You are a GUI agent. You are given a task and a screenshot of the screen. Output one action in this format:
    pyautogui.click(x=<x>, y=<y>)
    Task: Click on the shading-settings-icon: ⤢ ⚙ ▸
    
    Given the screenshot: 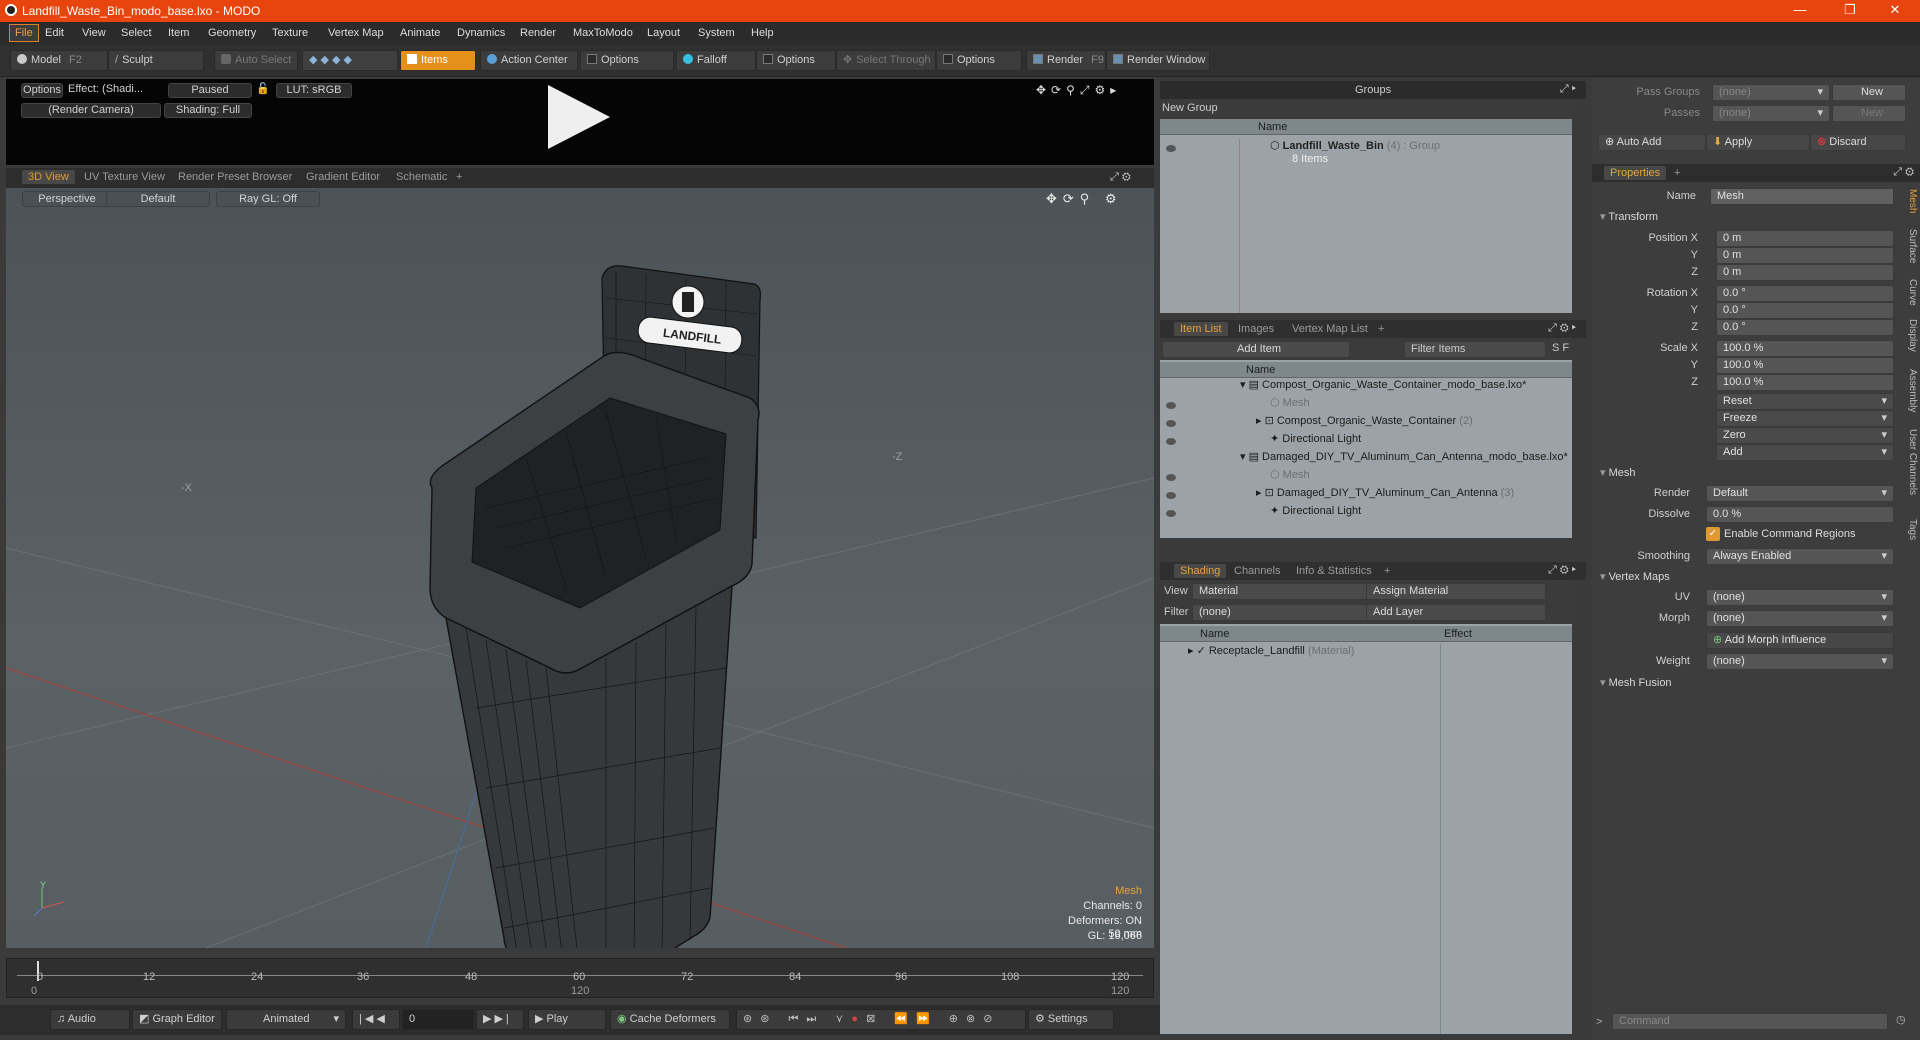 What is the action you would take?
    pyautogui.click(x=1562, y=570)
    